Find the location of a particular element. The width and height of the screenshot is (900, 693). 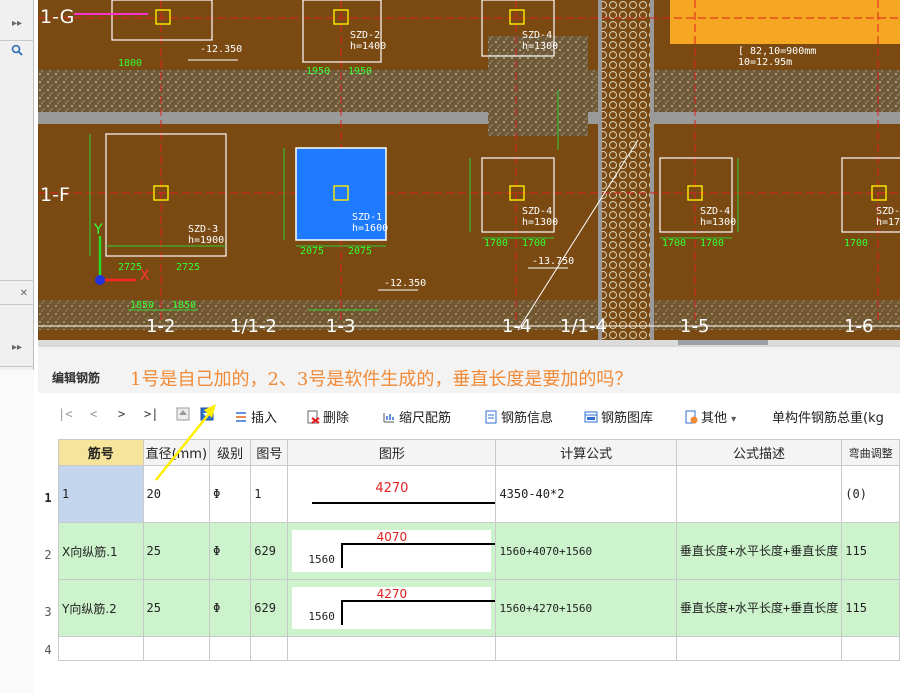

rebar-name-cell: 1 is located at coordinates (101, 494).